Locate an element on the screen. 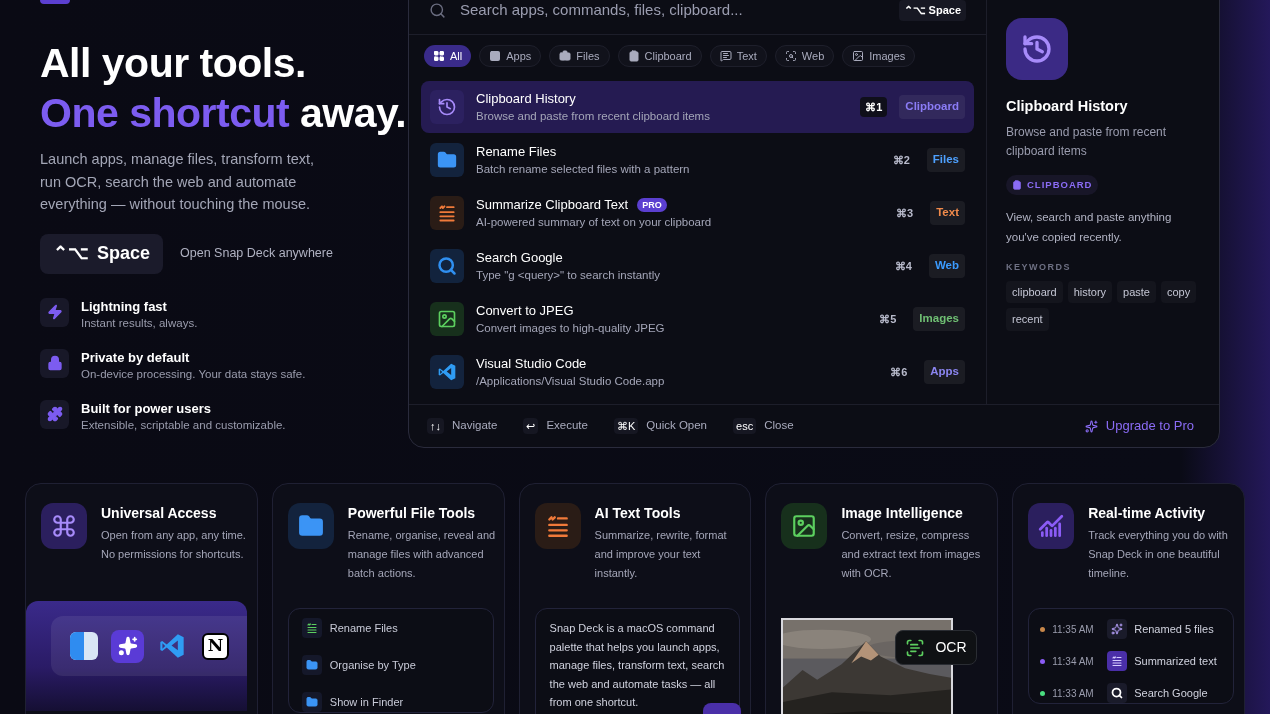 Image resolution: width=1270 pixels, height=714 pixels. result-subtitle: Type "g <query>" to search instantly is located at coordinates (568, 275).